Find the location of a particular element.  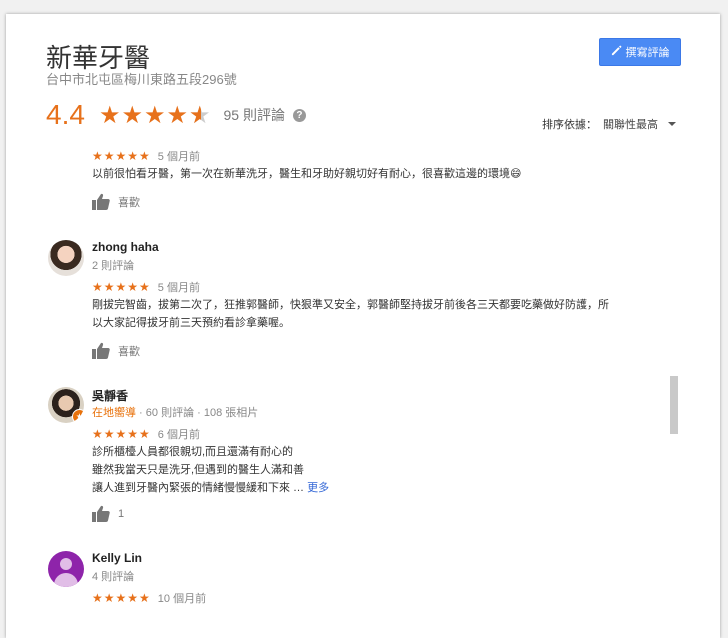

pencil-icon is located at coordinates (616, 52).